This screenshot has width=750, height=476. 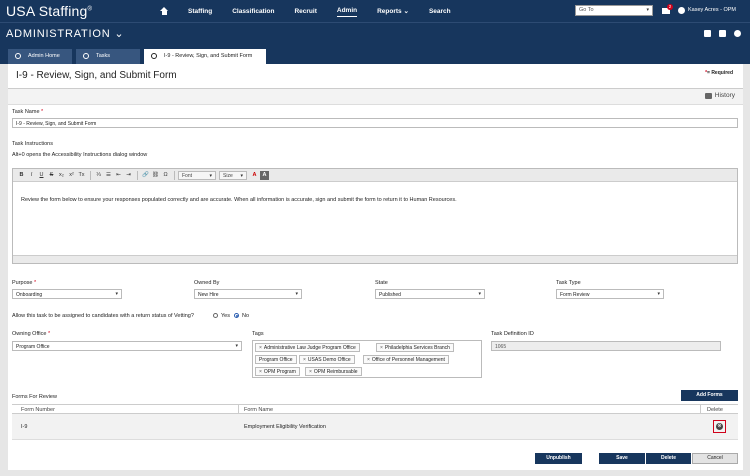 I want to click on chevron-down-icon: ⌄, so click(x=406, y=11).